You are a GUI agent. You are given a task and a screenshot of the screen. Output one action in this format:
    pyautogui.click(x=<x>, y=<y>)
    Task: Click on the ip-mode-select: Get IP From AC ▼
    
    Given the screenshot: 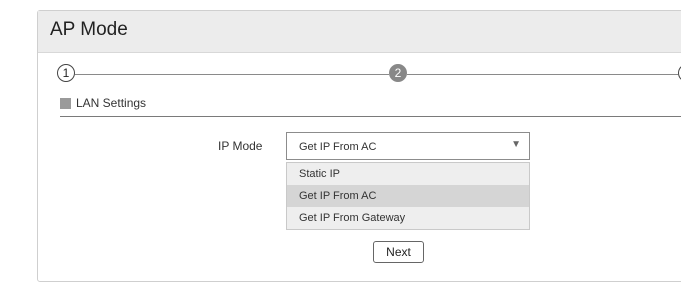 What is the action you would take?
    pyautogui.click(x=408, y=146)
    